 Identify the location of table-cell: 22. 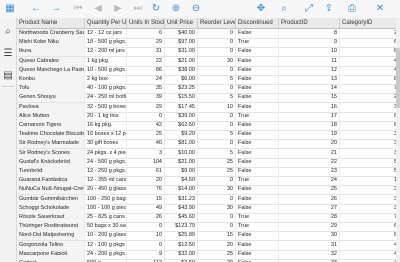
(309, 162).